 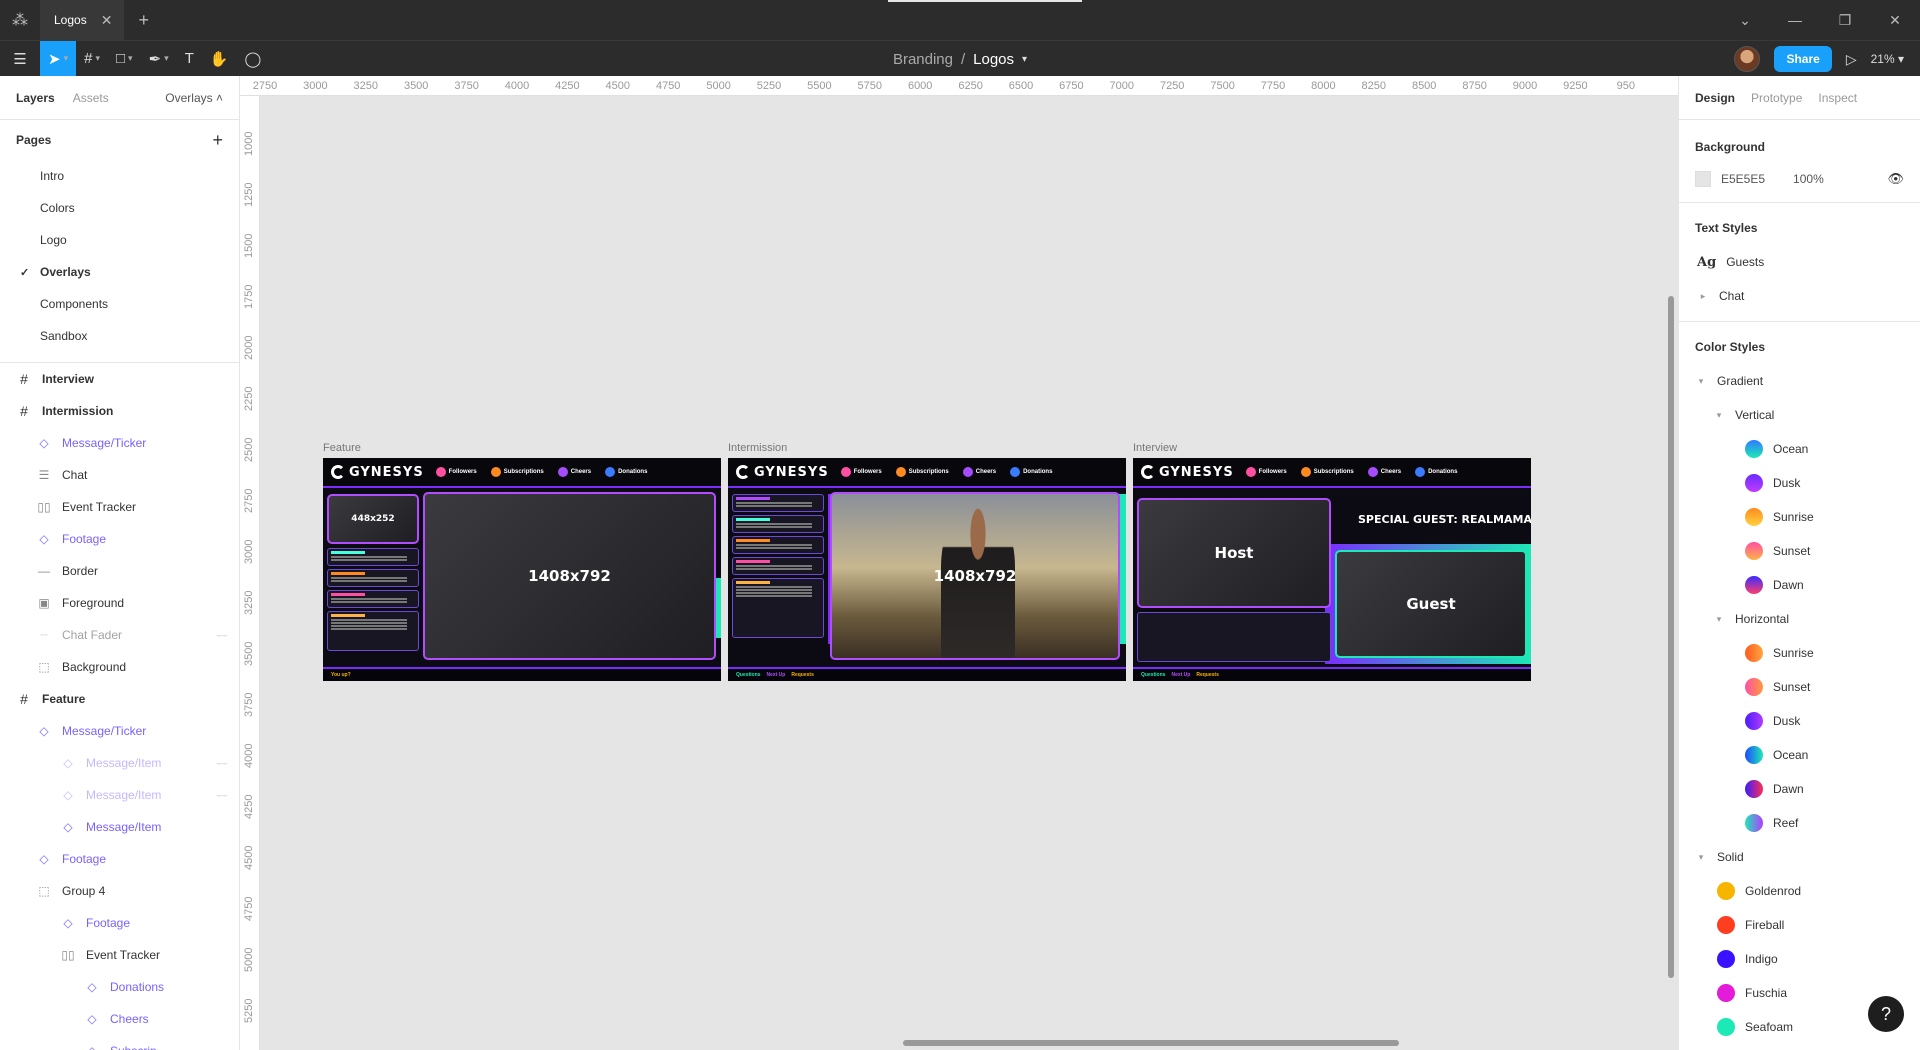 I want to click on hand-tool: ✋, so click(x=219, y=59).